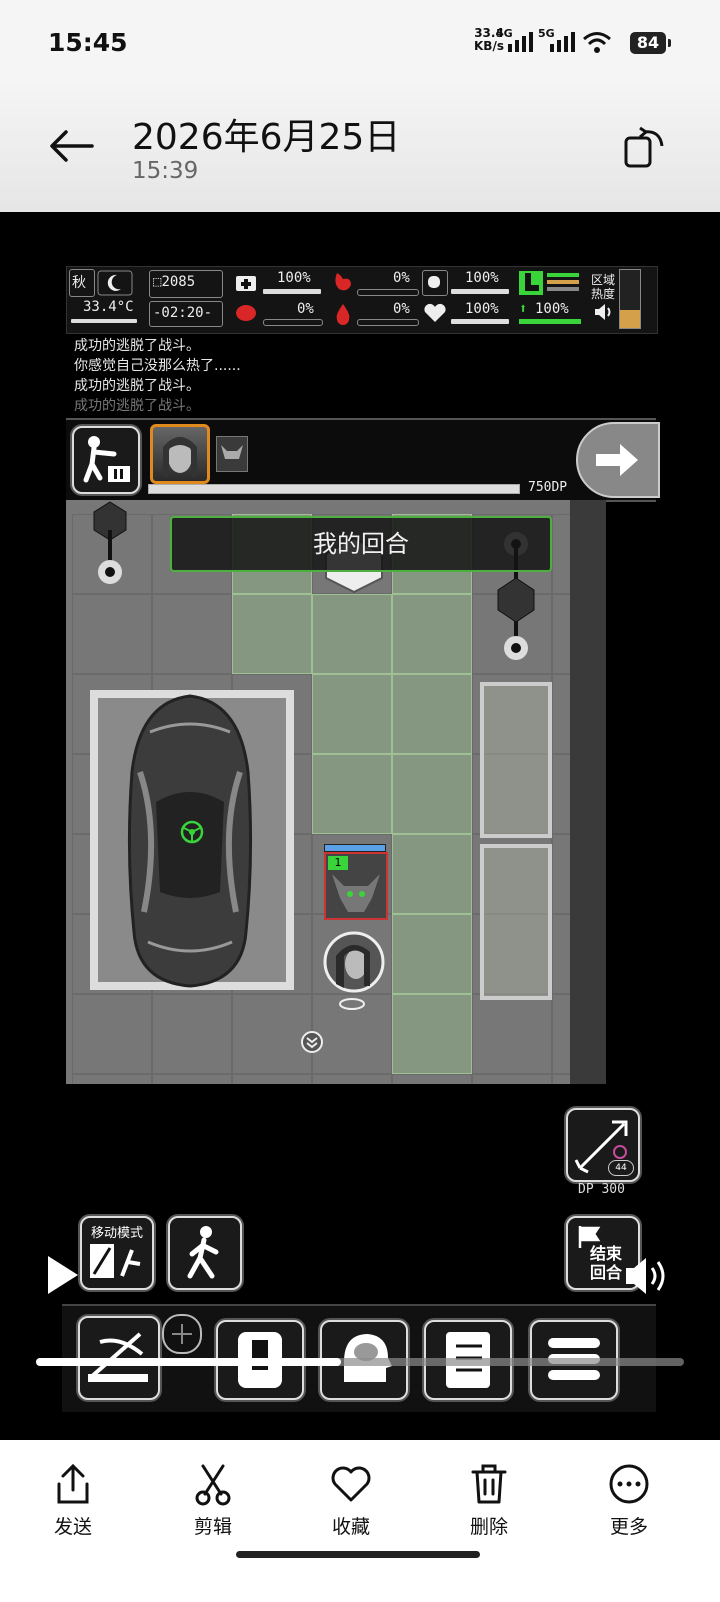  Describe the element at coordinates (603, 287) in the screenshot. I see `zone-heat-label: 区域 热度` at that location.